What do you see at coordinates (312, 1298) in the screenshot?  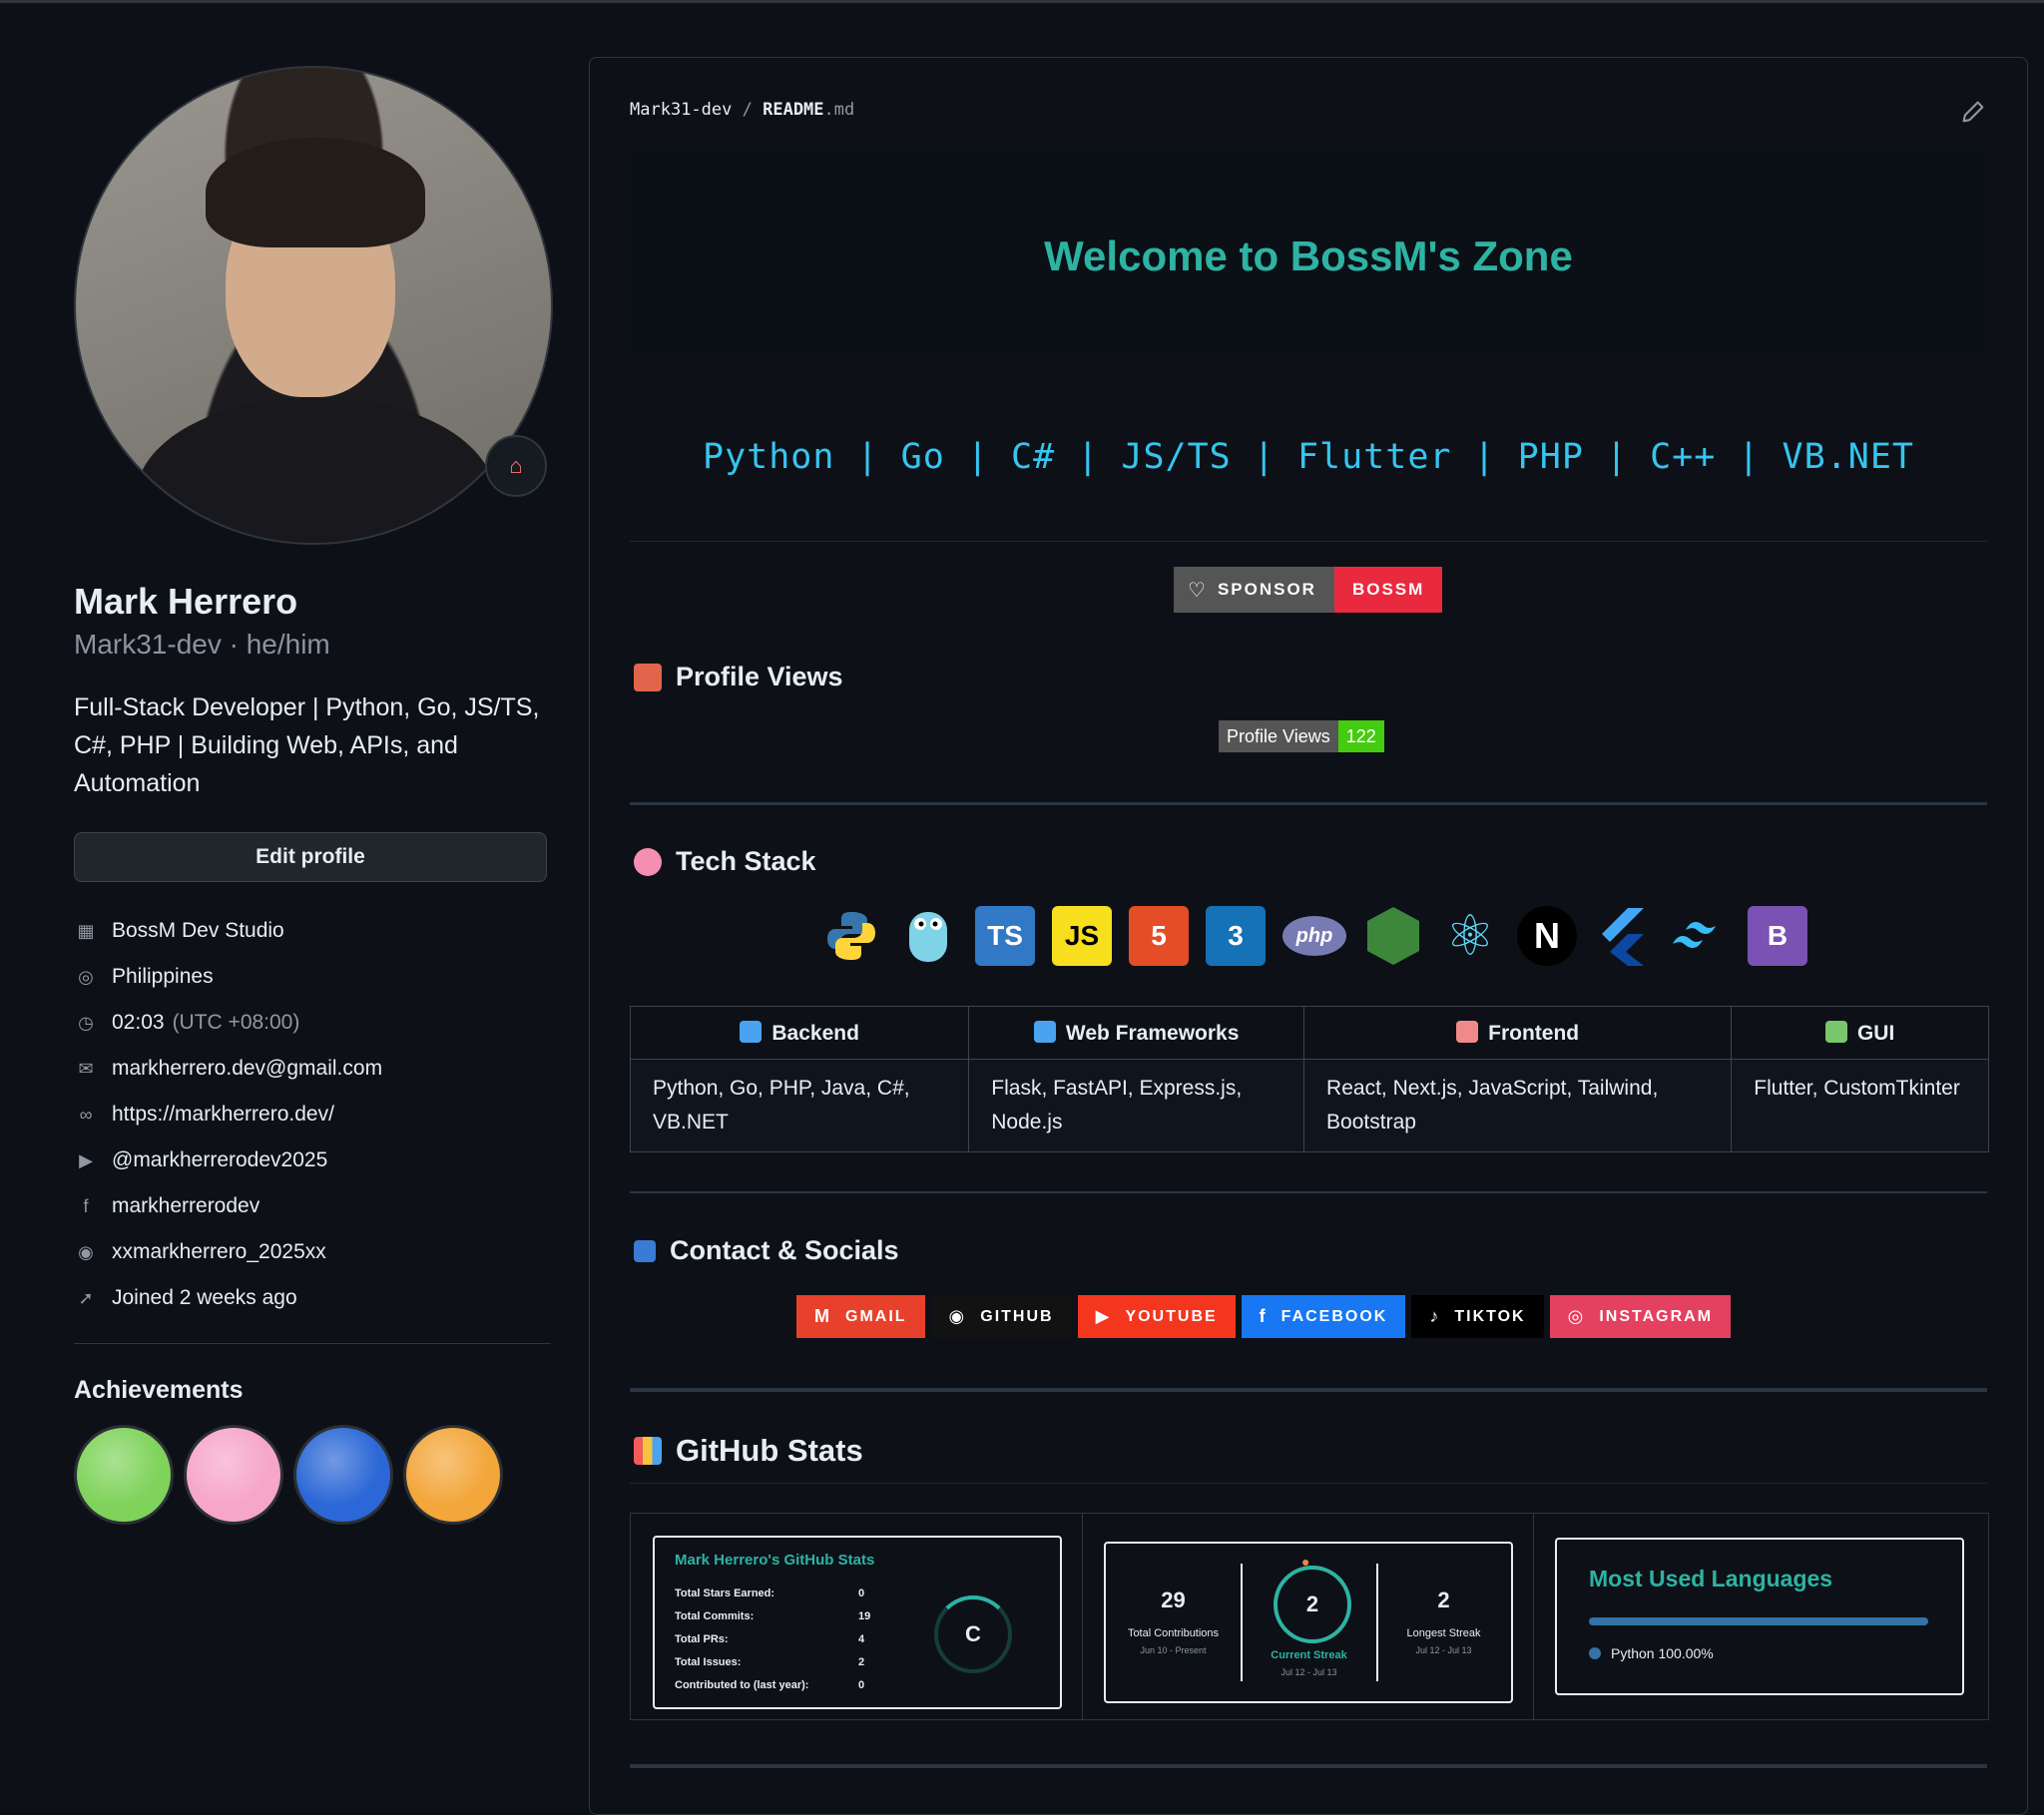 I see `info-row-rocket: ➚ Joined 2 weeks ago` at bounding box center [312, 1298].